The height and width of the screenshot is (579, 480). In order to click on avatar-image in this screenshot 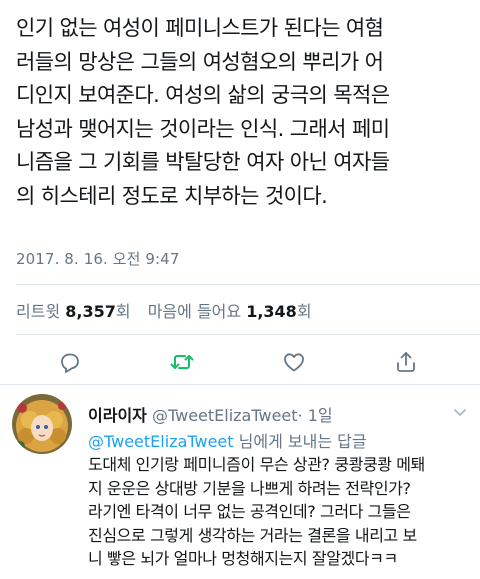, I will do `click(42, 424)`.